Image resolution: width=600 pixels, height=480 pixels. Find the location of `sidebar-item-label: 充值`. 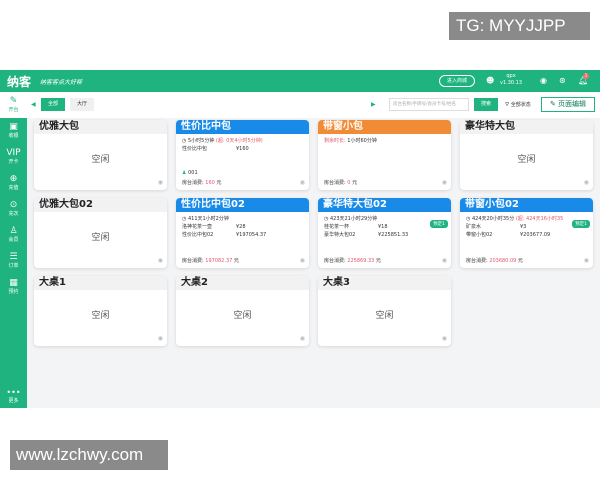

sidebar-item-label: 充值 is located at coordinates (13, 188).